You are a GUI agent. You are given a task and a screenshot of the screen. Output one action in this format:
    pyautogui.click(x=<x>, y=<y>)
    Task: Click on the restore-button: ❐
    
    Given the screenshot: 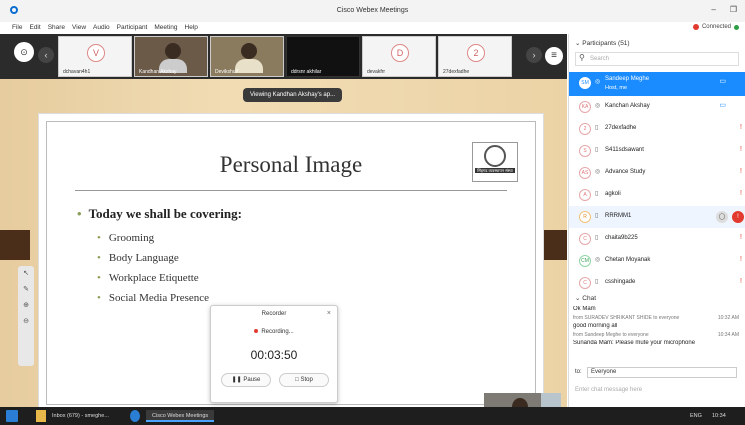 What is the action you would take?
    pyautogui.click(x=733, y=9)
    